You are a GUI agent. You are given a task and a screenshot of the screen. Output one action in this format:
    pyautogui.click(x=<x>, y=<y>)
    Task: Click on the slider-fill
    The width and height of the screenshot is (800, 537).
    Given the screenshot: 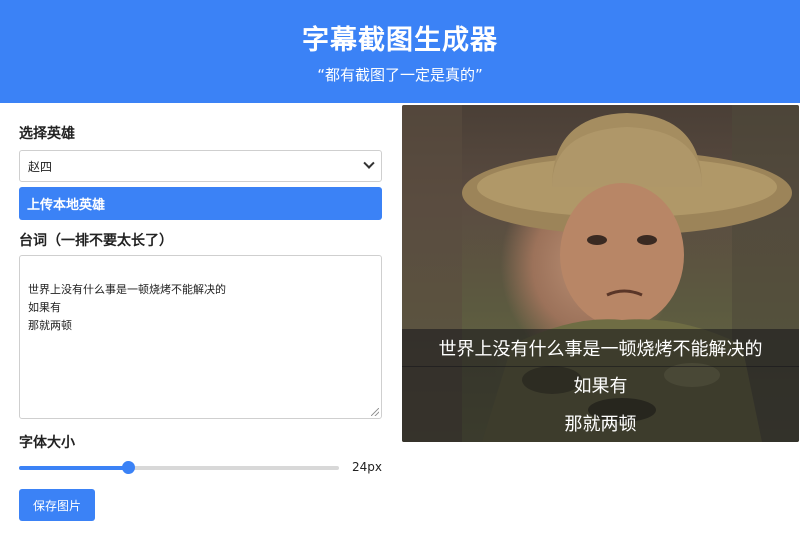 What is the action you would take?
    pyautogui.click(x=73, y=468)
    